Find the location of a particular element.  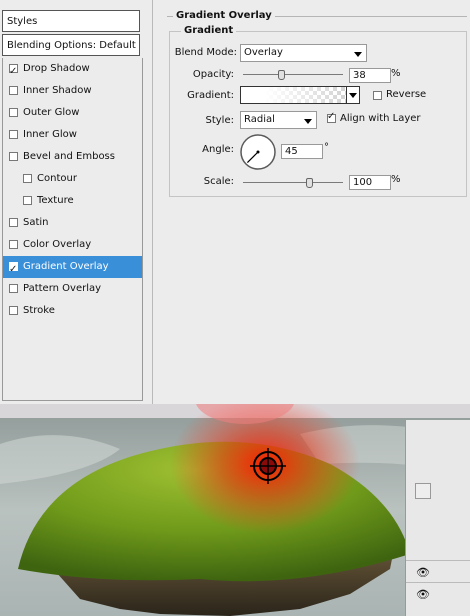

style-item-label: Color Overlay is located at coordinates (57, 244).